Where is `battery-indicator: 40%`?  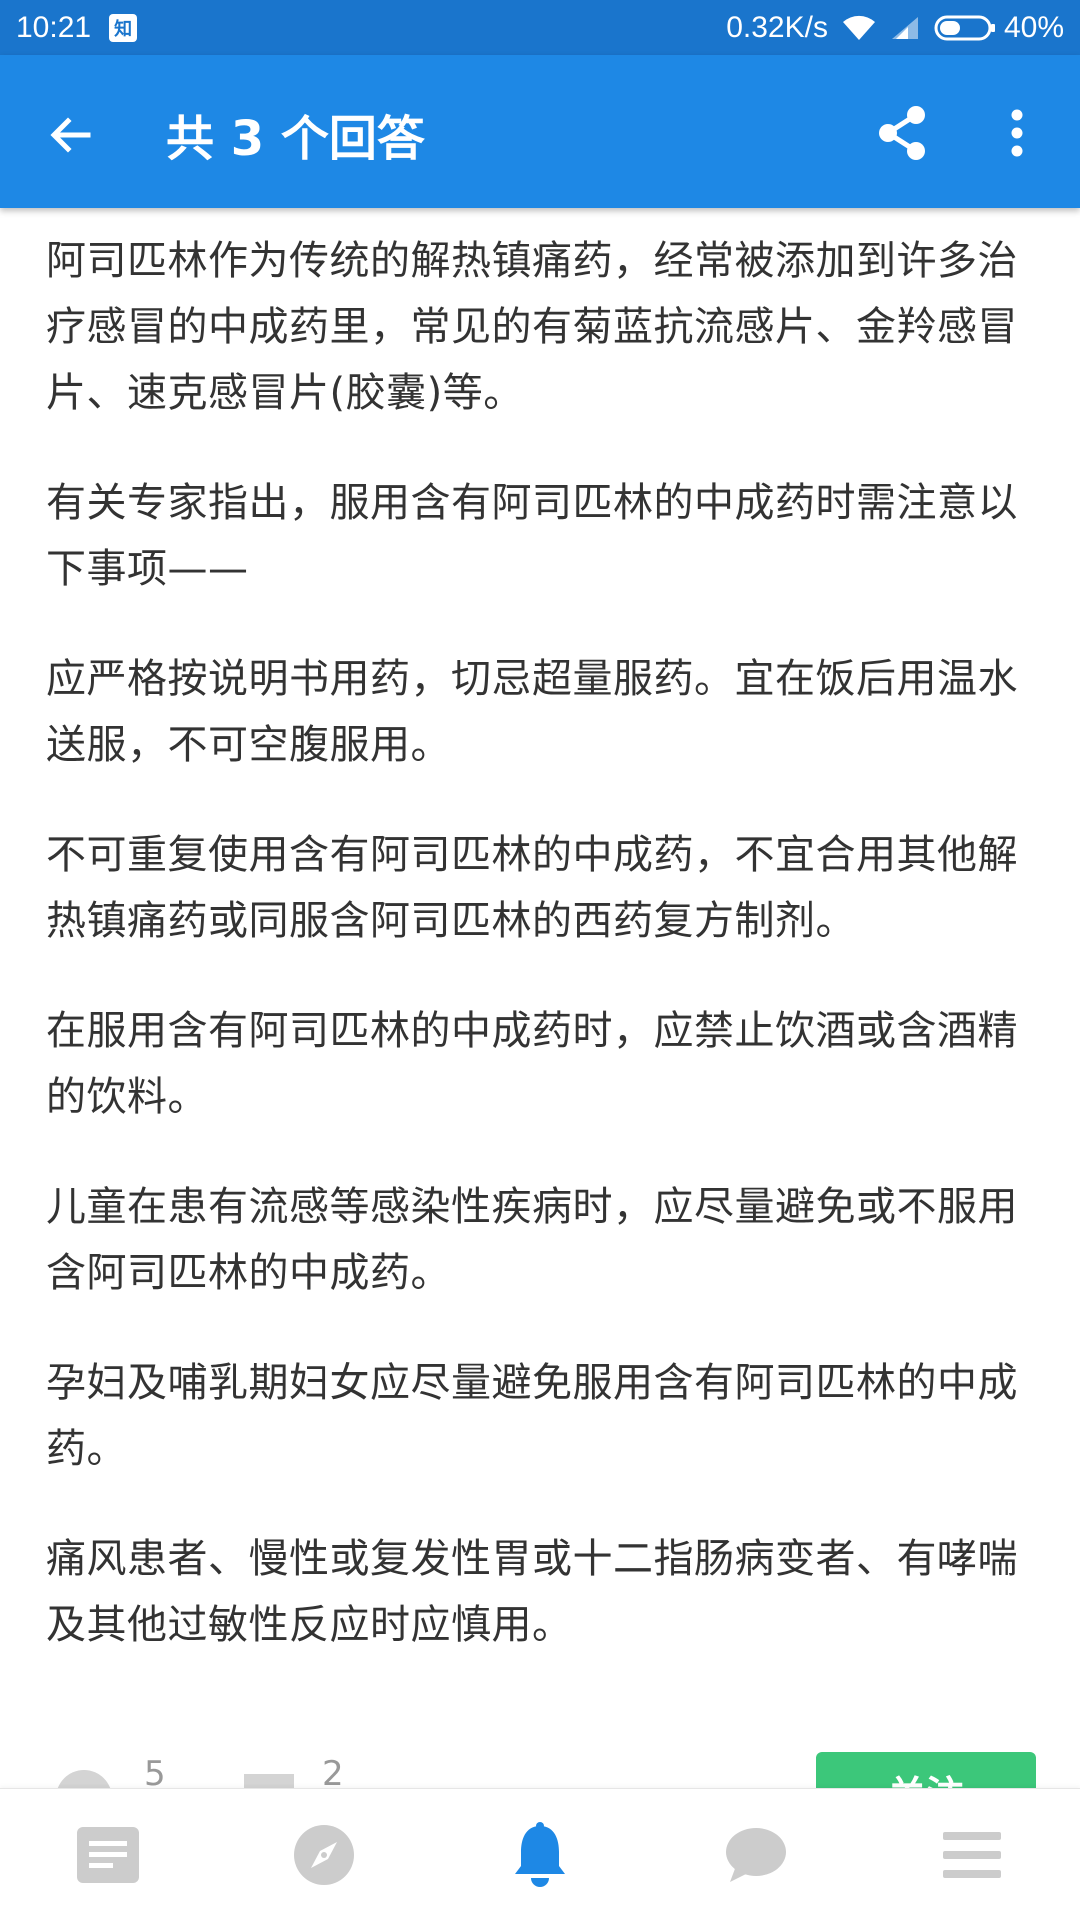
battery-indicator: 40% is located at coordinates (999, 28).